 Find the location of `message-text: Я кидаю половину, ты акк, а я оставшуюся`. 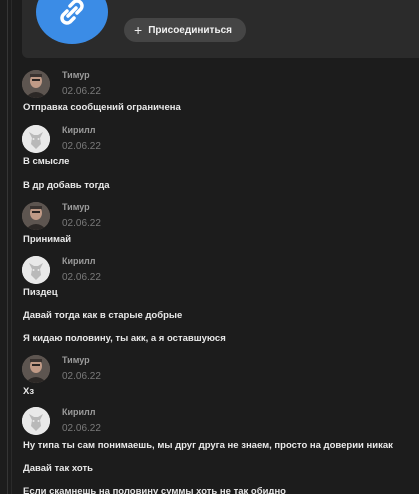

message-text: Я кидаю половину, ты акк, а я оставшуюся is located at coordinates (124, 338).